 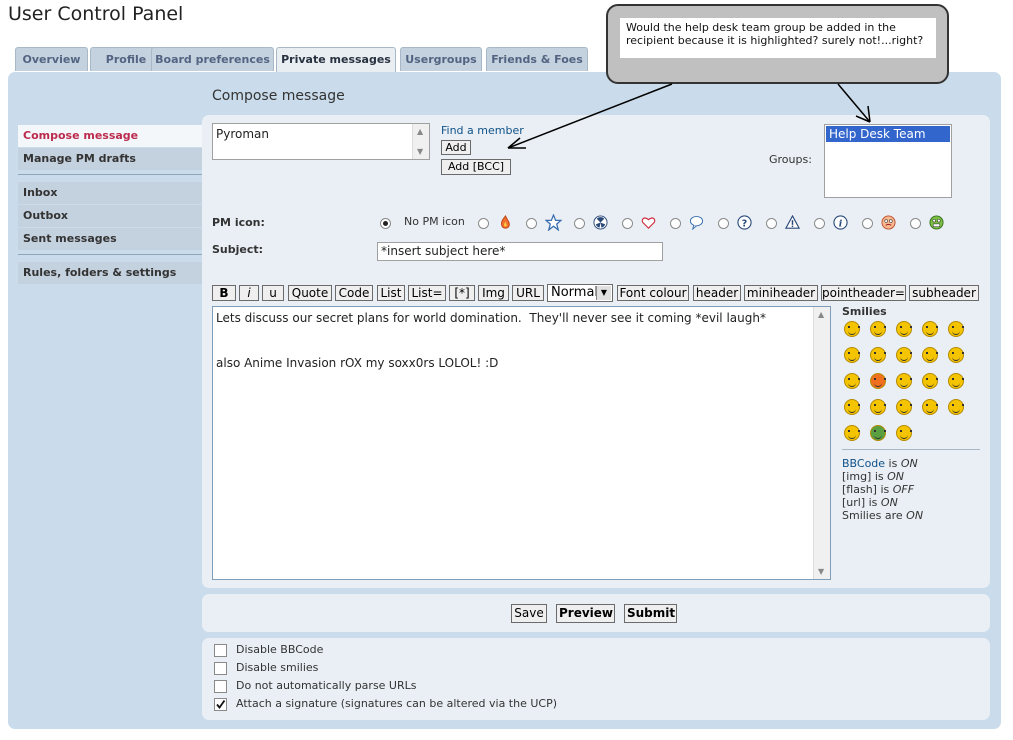 I want to click on status-bbcode: BBCode is ON, so click(x=880, y=463).